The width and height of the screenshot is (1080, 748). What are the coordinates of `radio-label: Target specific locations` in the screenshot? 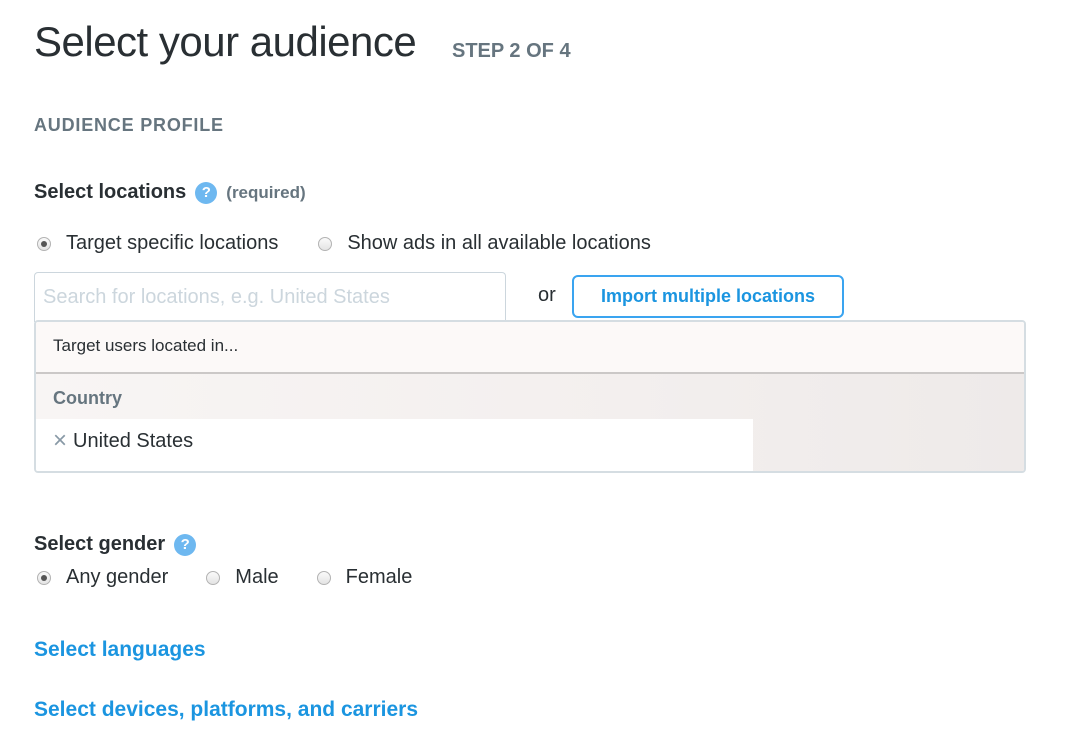 It's located at (172, 243).